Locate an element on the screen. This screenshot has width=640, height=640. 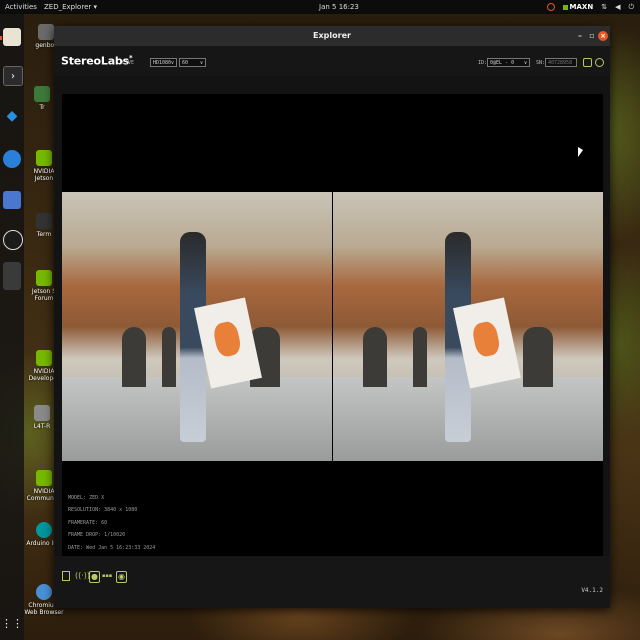
fps-select: 60 ∨ is located at coordinates (192, 62).